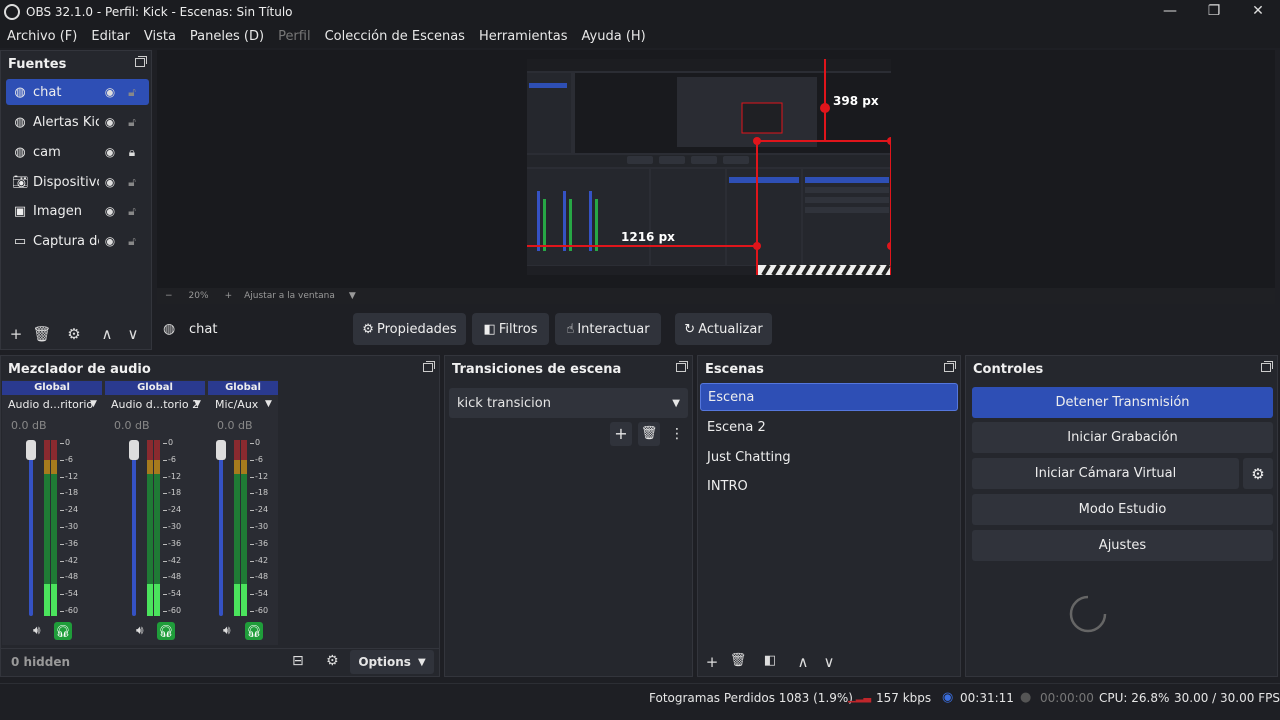 The height and width of the screenshot is (720, 1280). What do you see at coordinates (66, 122) in the screenshot?
I see `source-label: Alertas Kick` at bounding box center [66, 122].